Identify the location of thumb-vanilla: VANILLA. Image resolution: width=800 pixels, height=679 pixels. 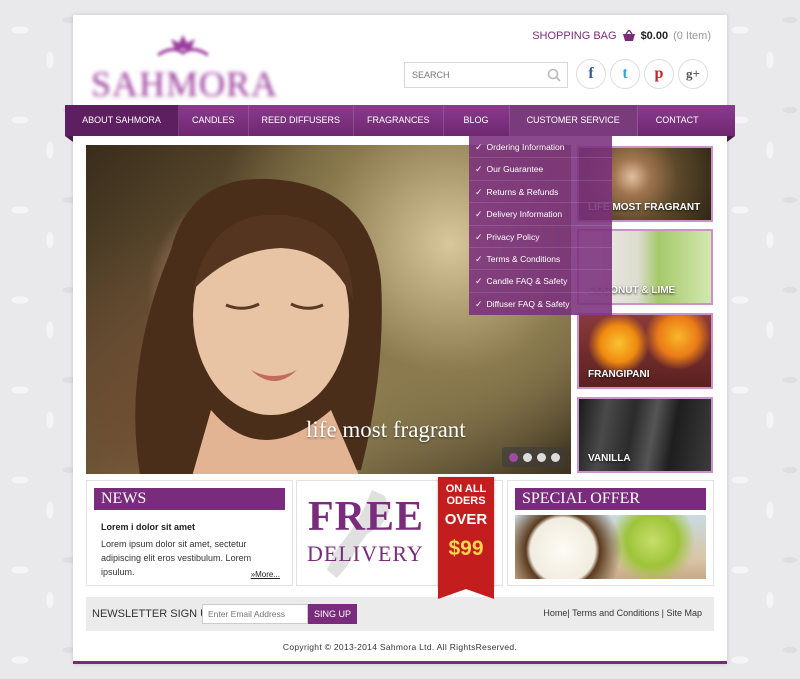
(645, 435).